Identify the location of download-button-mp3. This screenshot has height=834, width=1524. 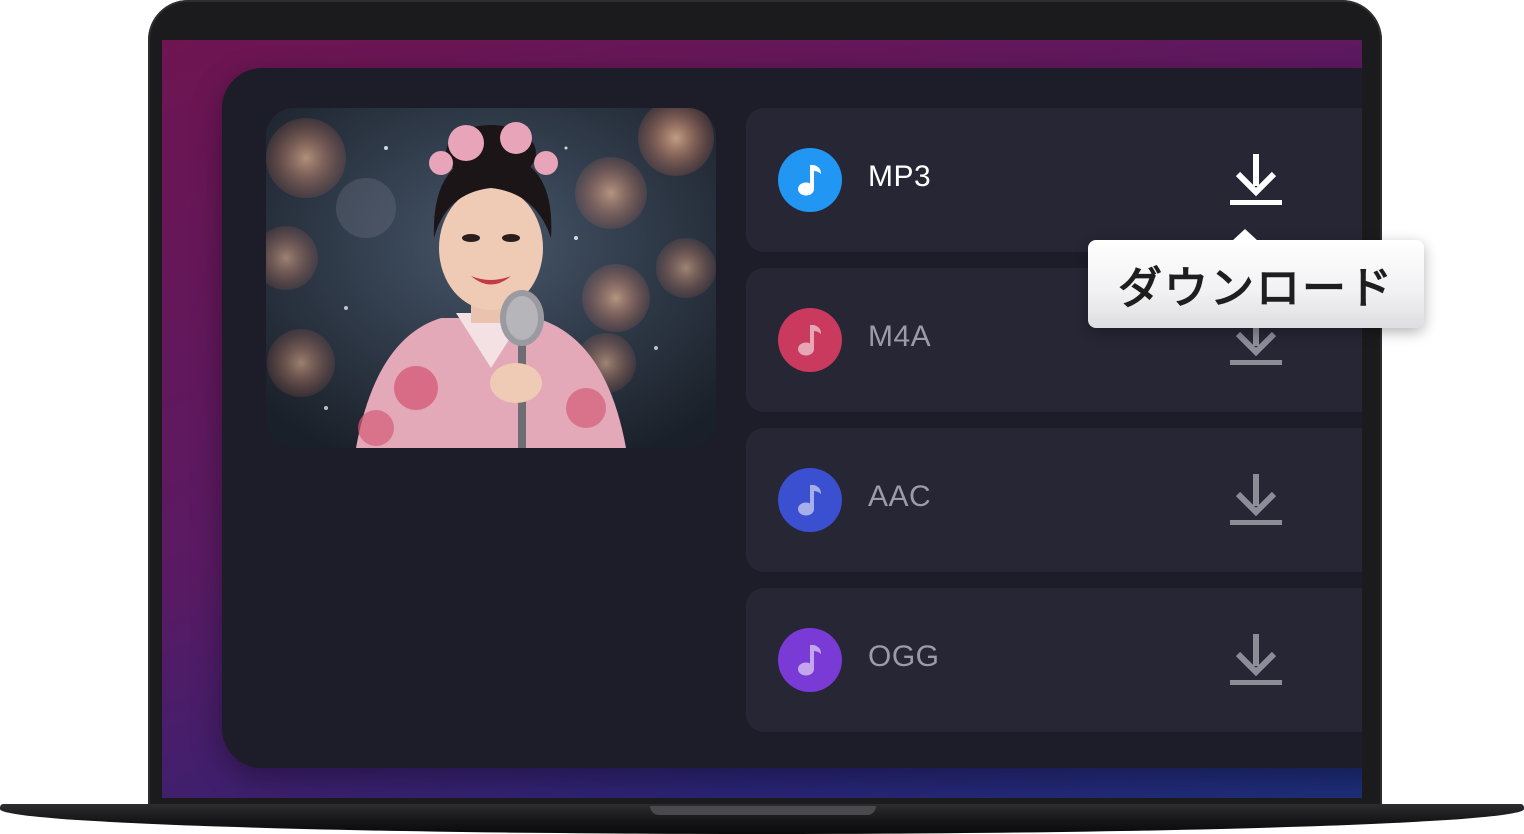
(1256, 180).